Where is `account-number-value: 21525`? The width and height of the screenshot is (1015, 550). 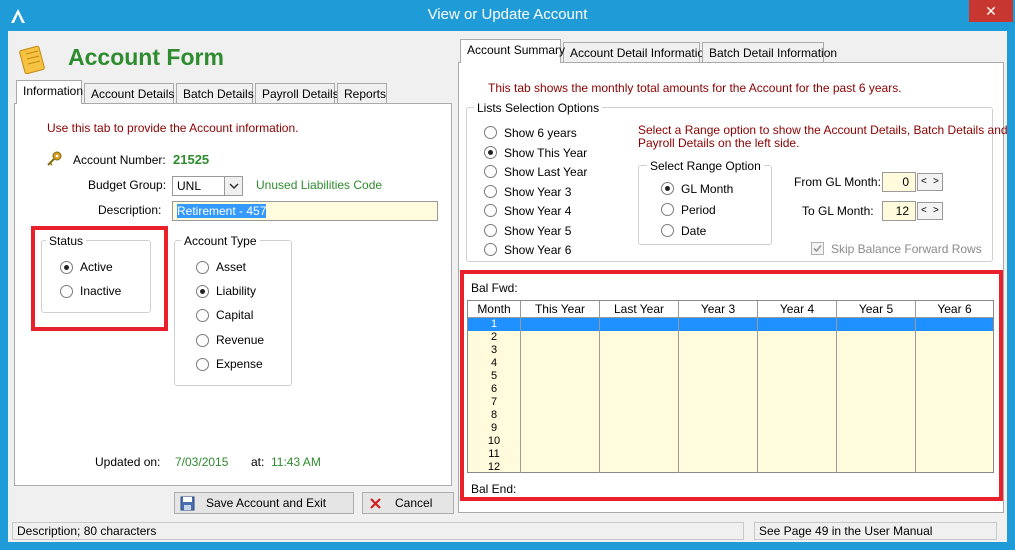
account-number-value: 21525 is located at coordinates (191, 159).